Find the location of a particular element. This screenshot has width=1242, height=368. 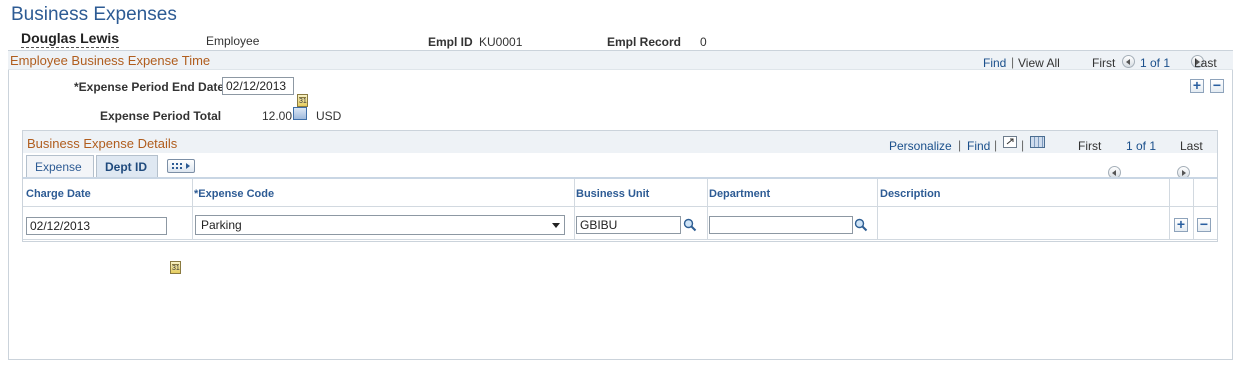

expense-details-section-title: Business Expense Details is located at coordinates (102, 143).